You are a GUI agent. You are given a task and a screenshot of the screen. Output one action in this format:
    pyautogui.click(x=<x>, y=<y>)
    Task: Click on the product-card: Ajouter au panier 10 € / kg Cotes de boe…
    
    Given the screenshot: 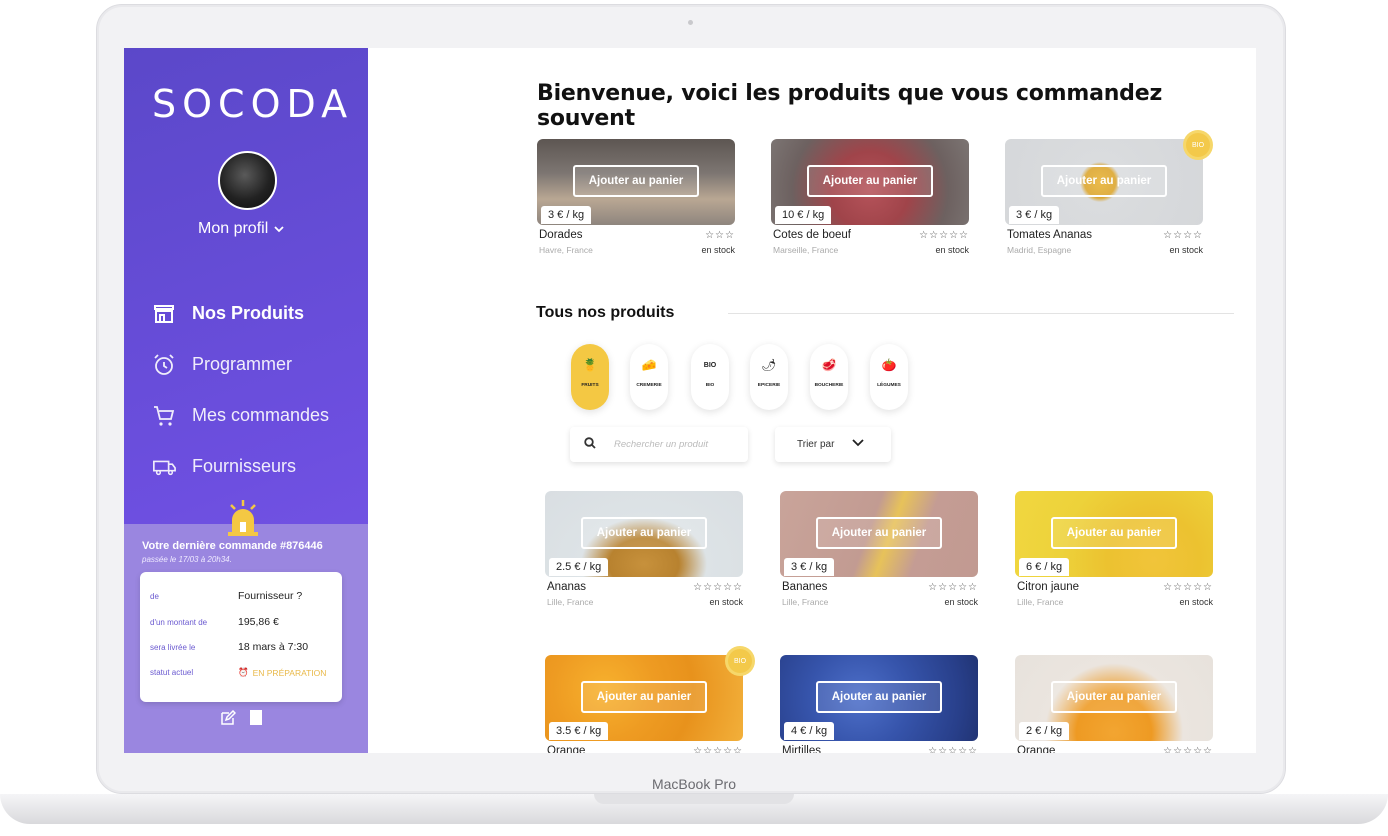 What is the action you would take?
    pyautogui.click(x=870, y=197)
    